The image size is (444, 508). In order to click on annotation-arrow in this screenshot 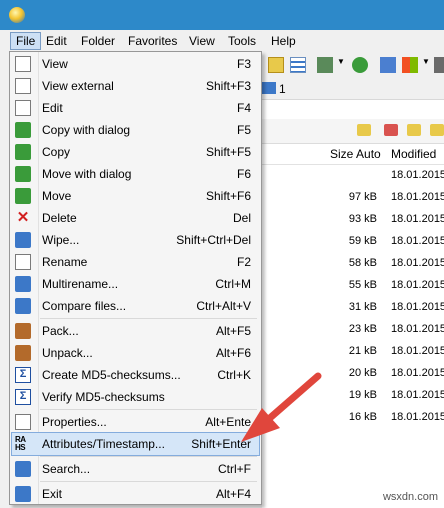, I will do `click(281, 407)`.